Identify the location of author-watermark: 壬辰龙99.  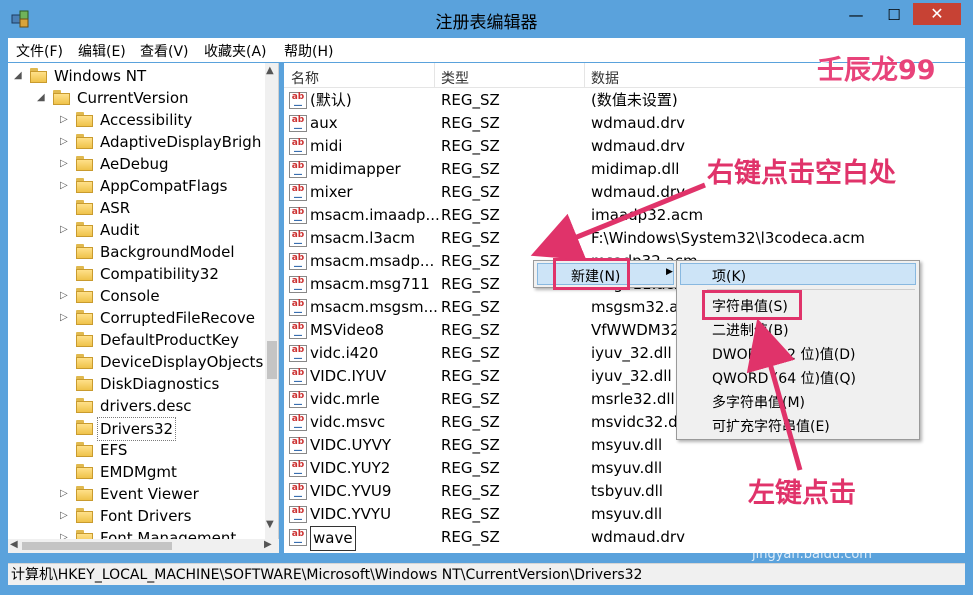
(876, 70).